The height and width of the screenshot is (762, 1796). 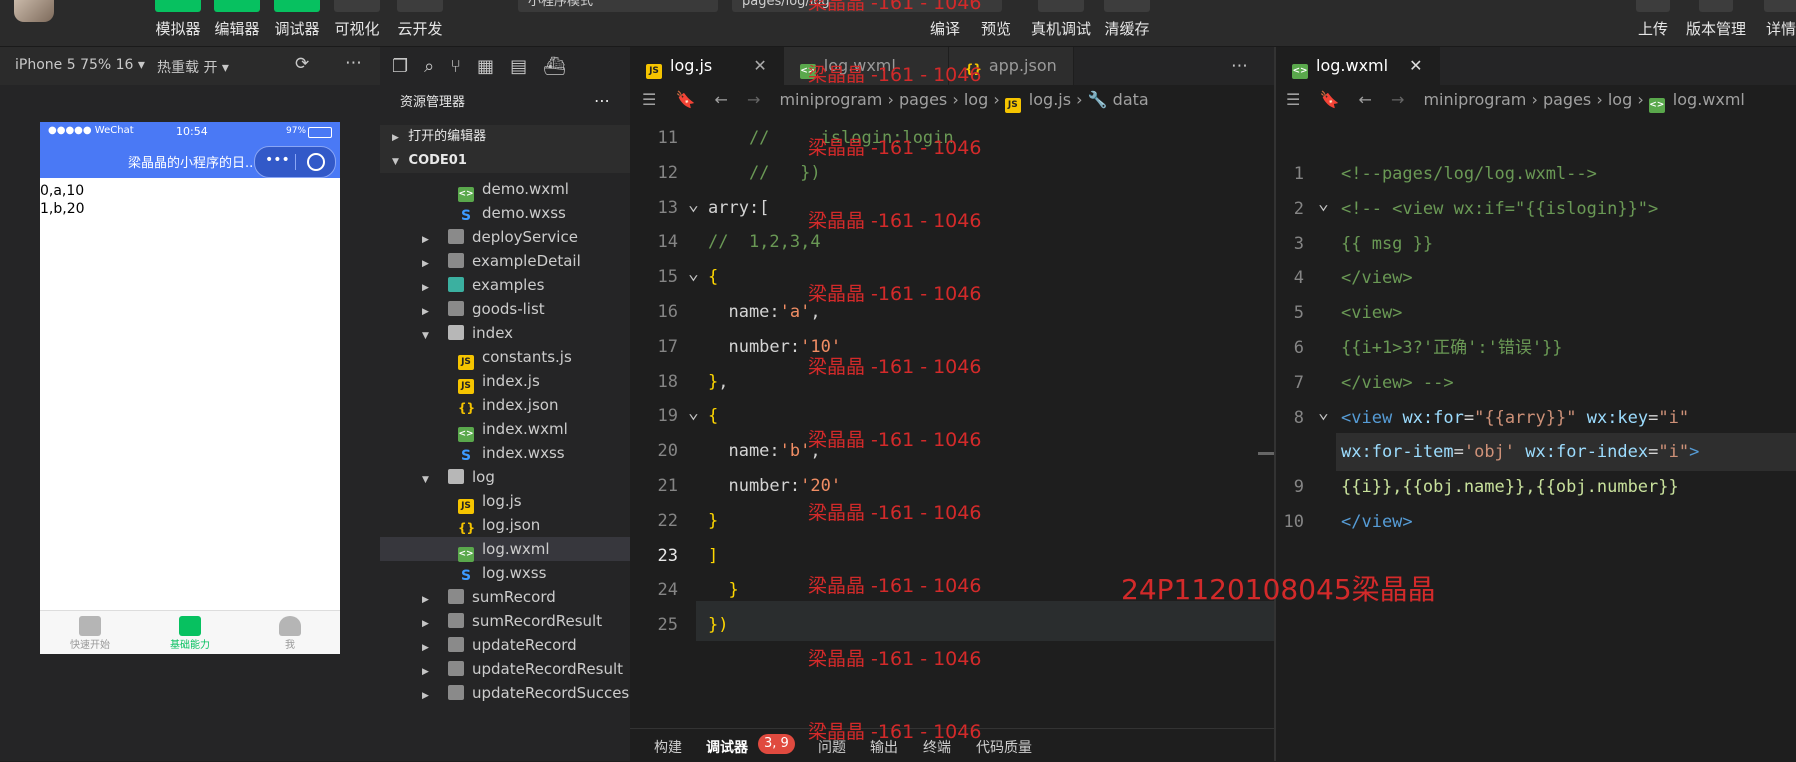 What do you see at coordinates (1387, 244) in the screenshot?
I see `code-line: {{ msg }}` at bounding box center [1387, 244].